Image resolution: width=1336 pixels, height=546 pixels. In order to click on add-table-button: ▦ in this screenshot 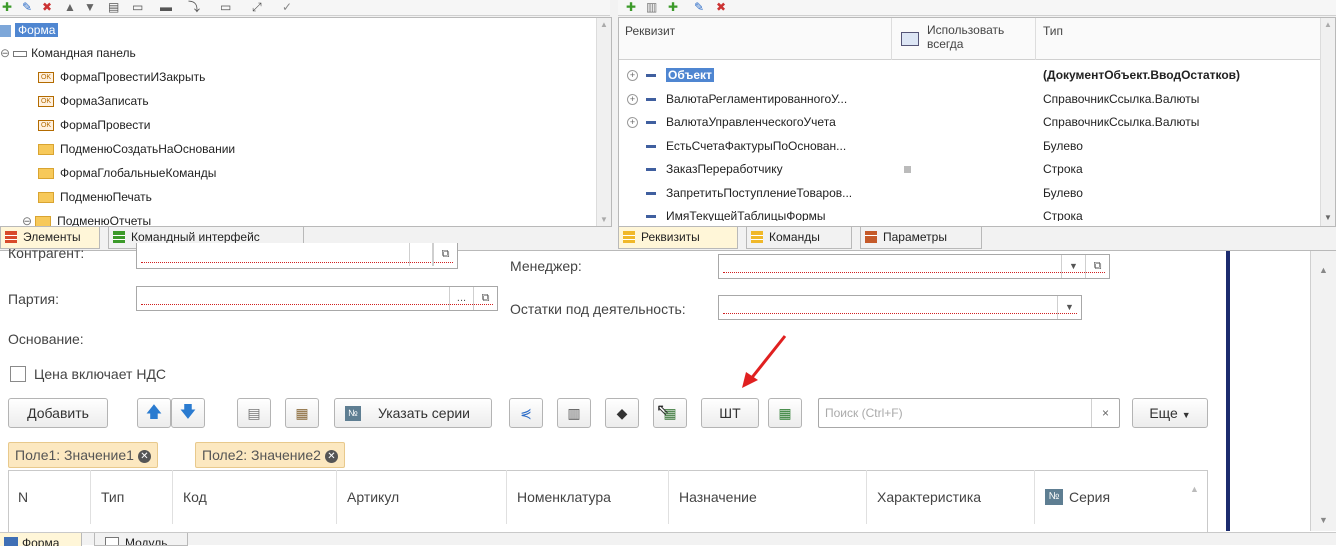, I will do `click(785, 413)`.